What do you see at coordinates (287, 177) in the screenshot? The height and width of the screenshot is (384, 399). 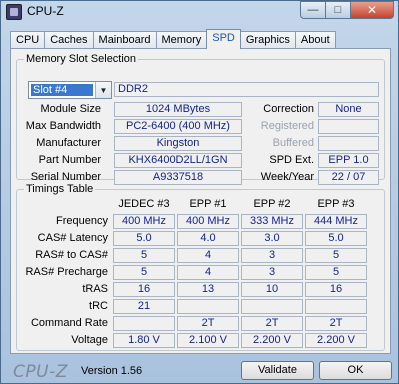 I see `week-year-label: Week/Year` at bounding box center [287, 177].